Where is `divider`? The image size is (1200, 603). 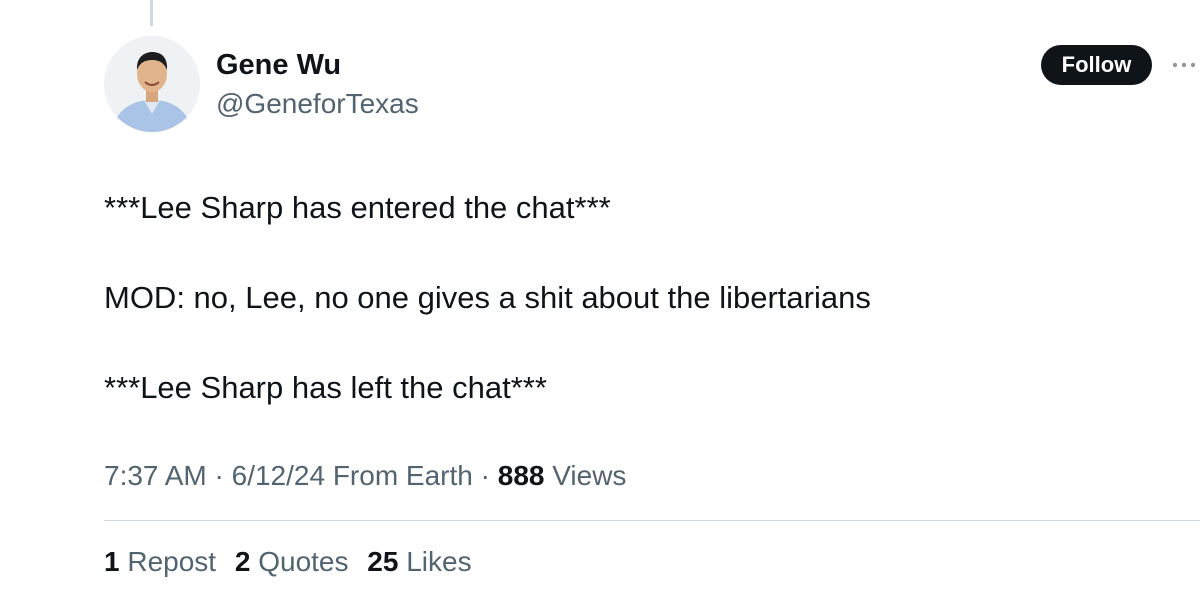 divider is located at coordinates (652, 520).